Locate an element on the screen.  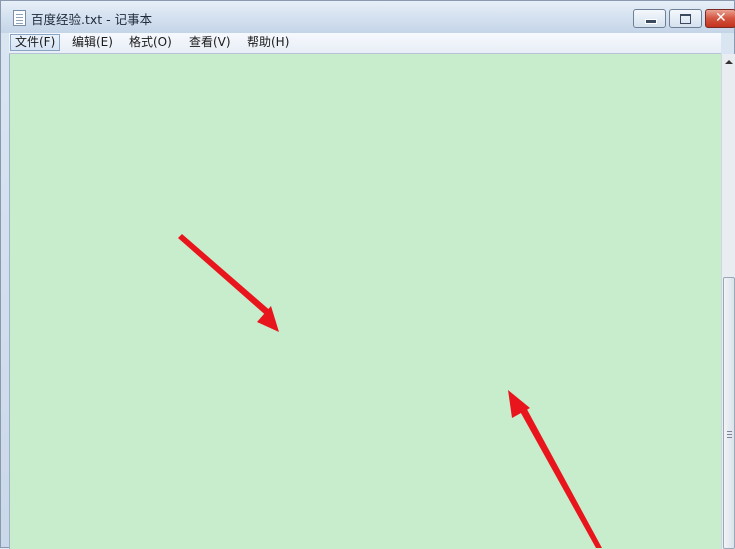
menu-file: 文件(F) is located at coordinates (35, 42).